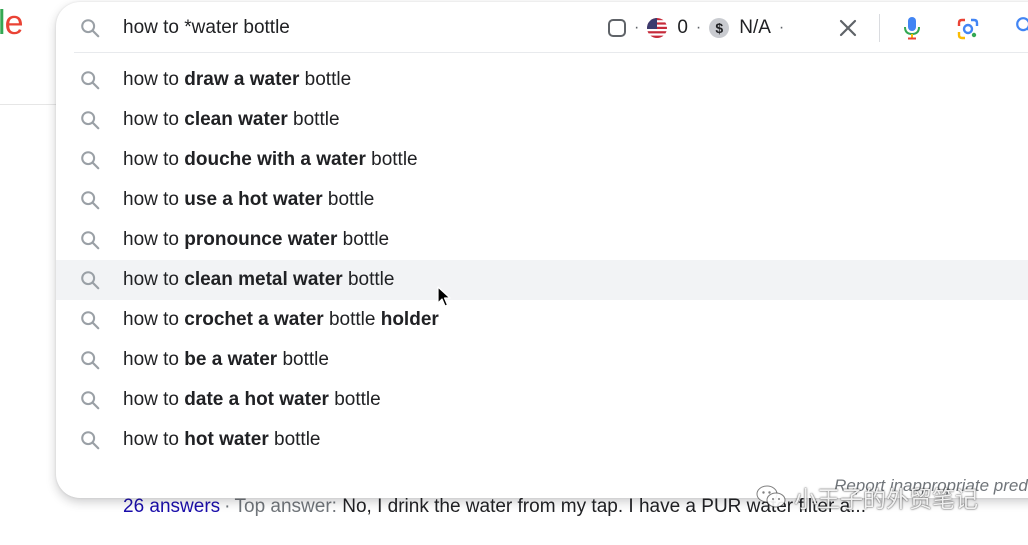 This screenshot has width=1028, height=545. Describe the element at coordinates (542, 440) in the screenshot. I see `suggestion-item: how to hot water bottle` at that location.